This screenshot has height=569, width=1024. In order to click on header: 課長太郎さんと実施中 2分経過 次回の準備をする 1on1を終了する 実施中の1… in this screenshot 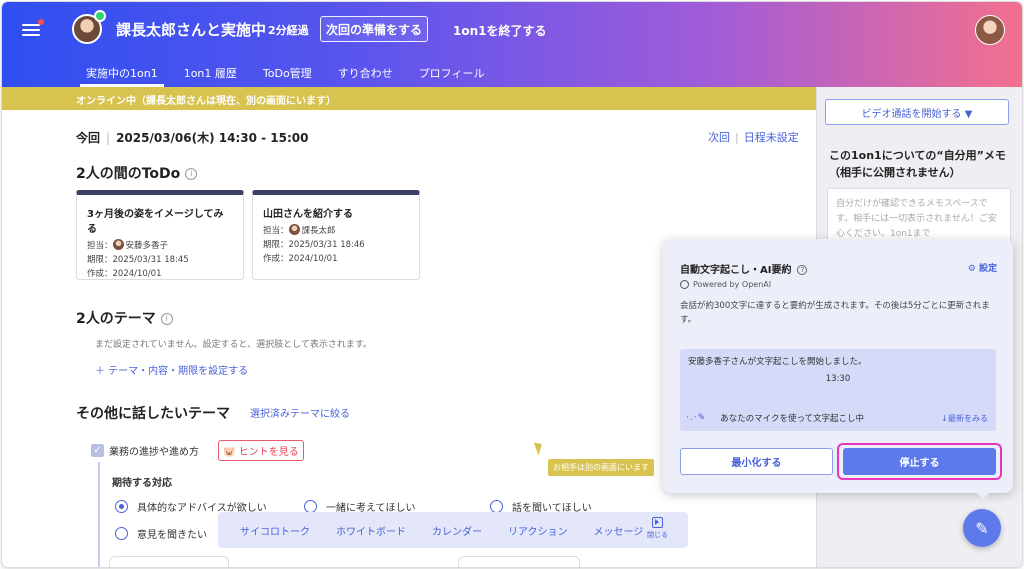, I will do `click(512, 44)`.